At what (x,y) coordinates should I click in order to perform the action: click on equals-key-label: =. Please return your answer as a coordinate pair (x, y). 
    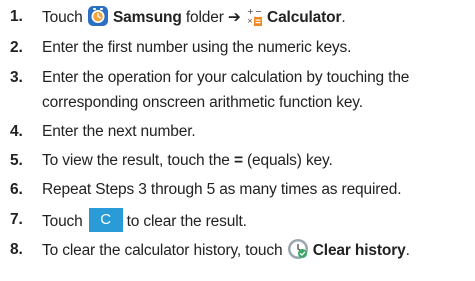
    Looking at the image, I should click on (238, 160).